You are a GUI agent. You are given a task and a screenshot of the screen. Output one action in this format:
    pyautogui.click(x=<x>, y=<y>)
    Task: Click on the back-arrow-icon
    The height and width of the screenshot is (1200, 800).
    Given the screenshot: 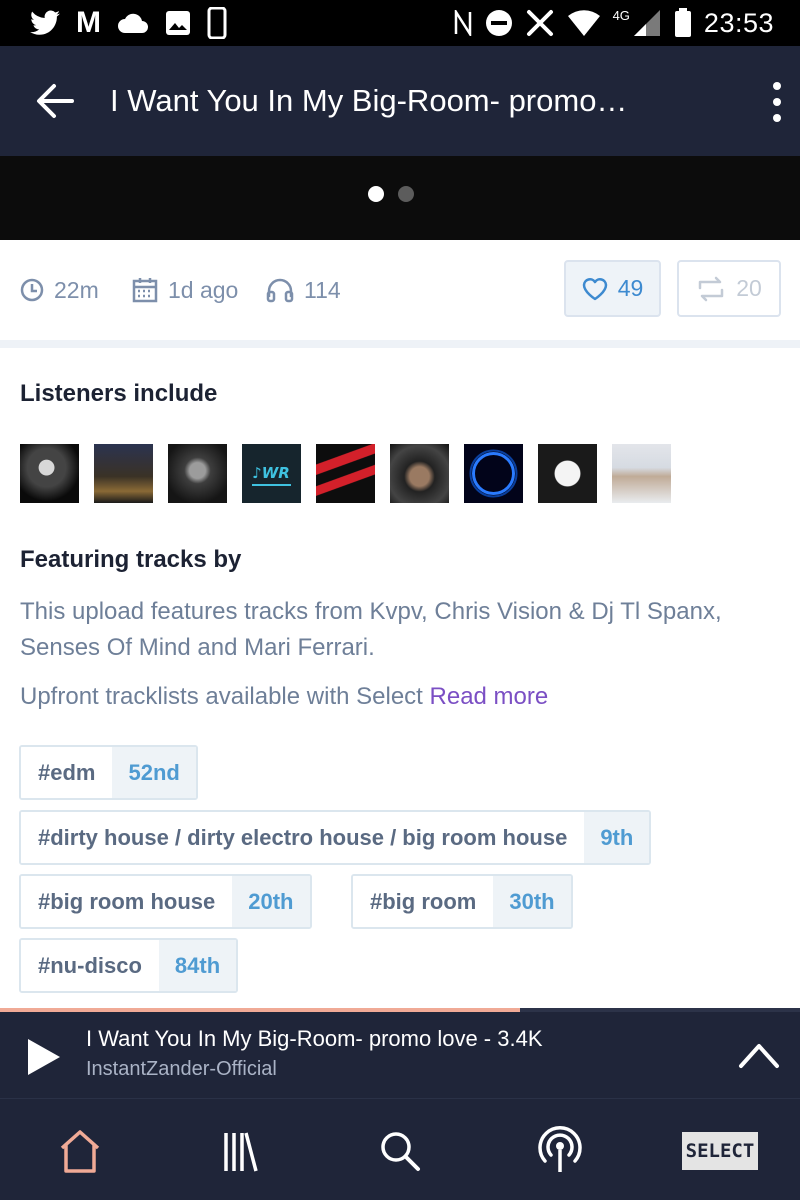 What is the action you would take?
    pyautogui.click(x=55, y=101)
    